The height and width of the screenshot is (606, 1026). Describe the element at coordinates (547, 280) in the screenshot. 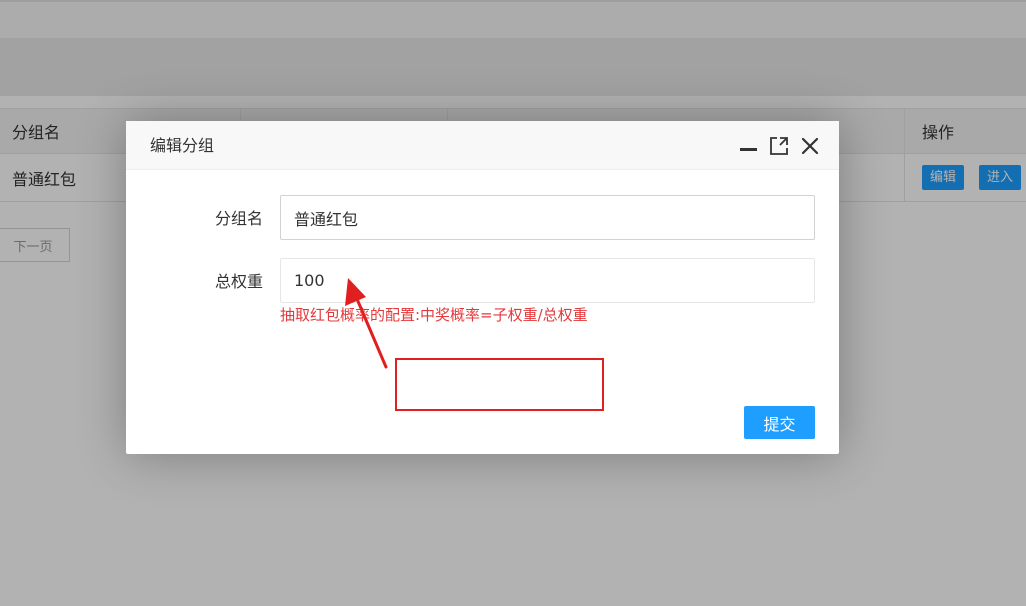

I see `total-weight-input` at that location.